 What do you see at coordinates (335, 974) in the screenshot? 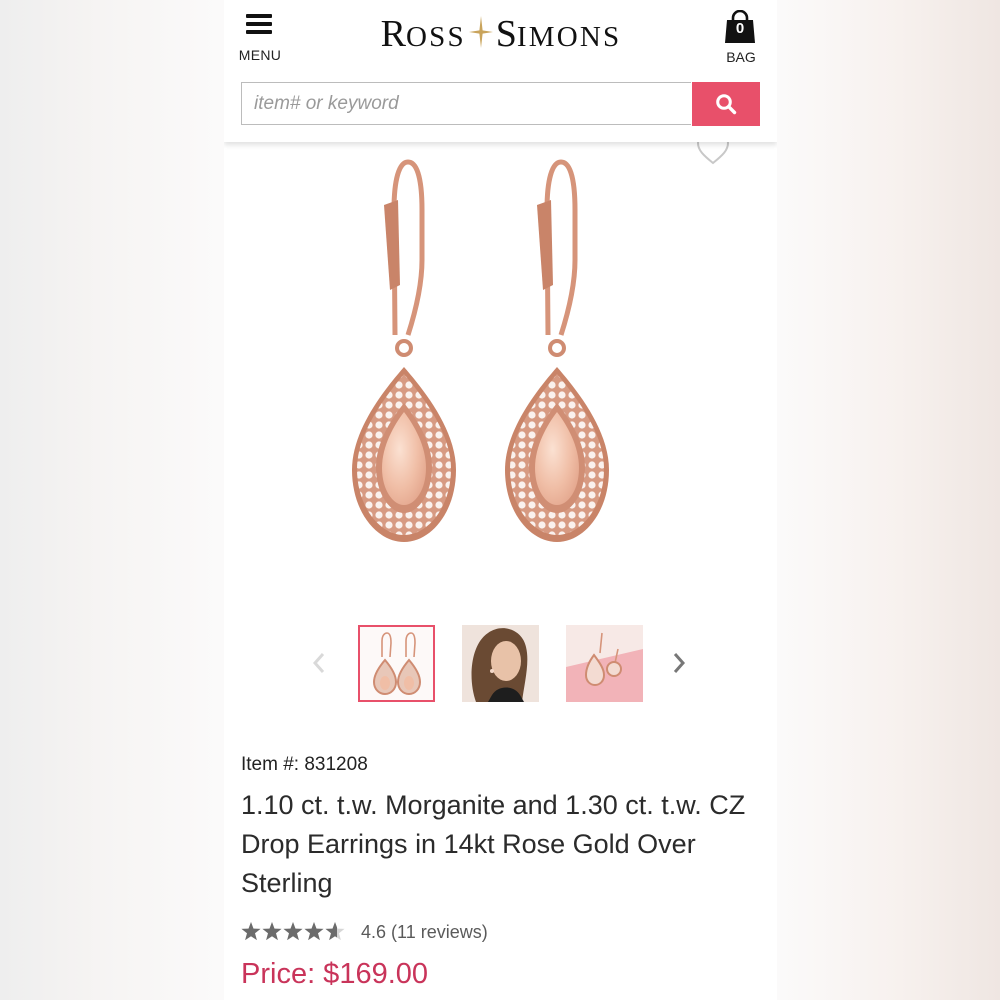
I see `product-price: Price: $169.00` at bounding box center [335, 974].